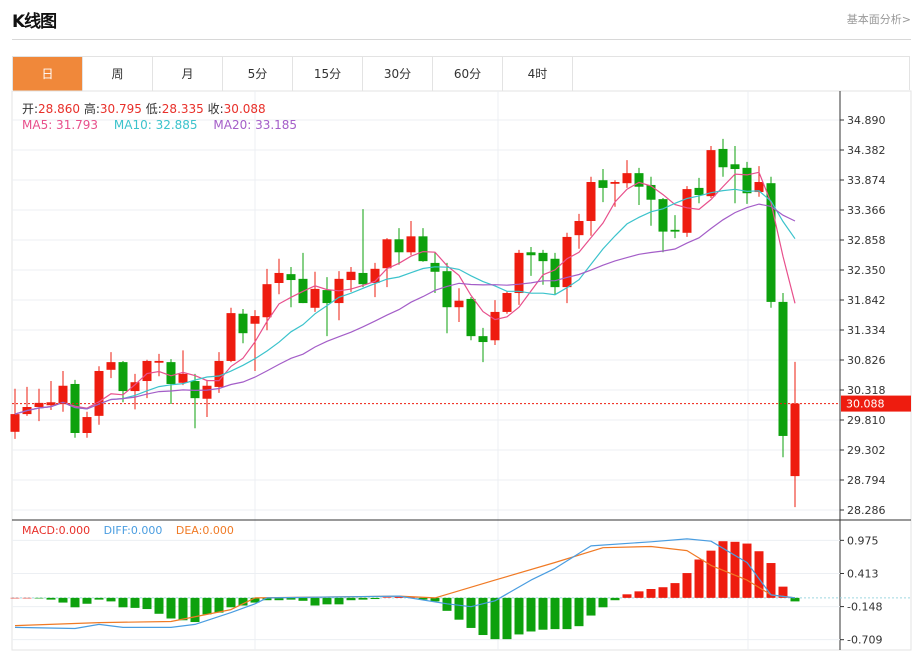 Image resolution: width=915 pixels, height=651 pixels. What do you see at coordinates (153, 109) in the screenshot?
I see `low-label: 低:` at bounding box center [153, 109].